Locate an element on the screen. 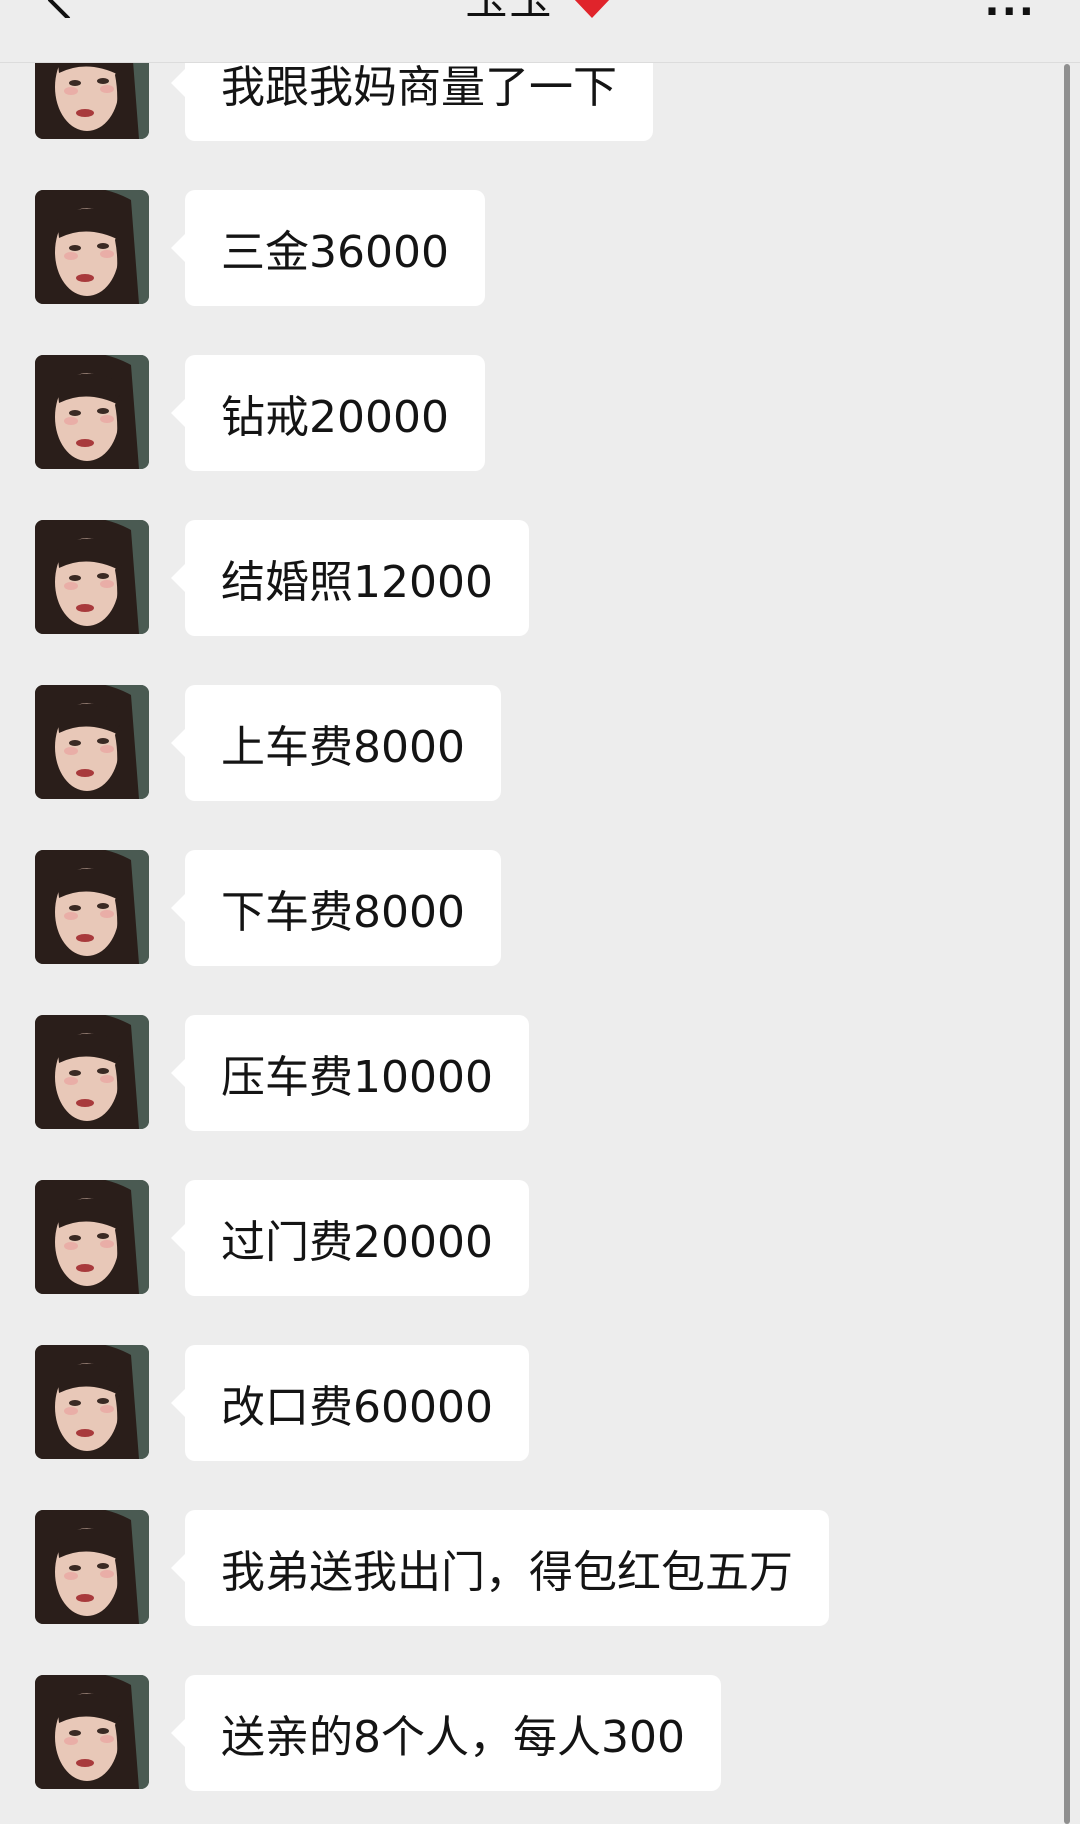 The width and height of the screenshot is (1080, 1824). top-navigation-bar: 玉玉 ··· is located at coordinates (540, 31).